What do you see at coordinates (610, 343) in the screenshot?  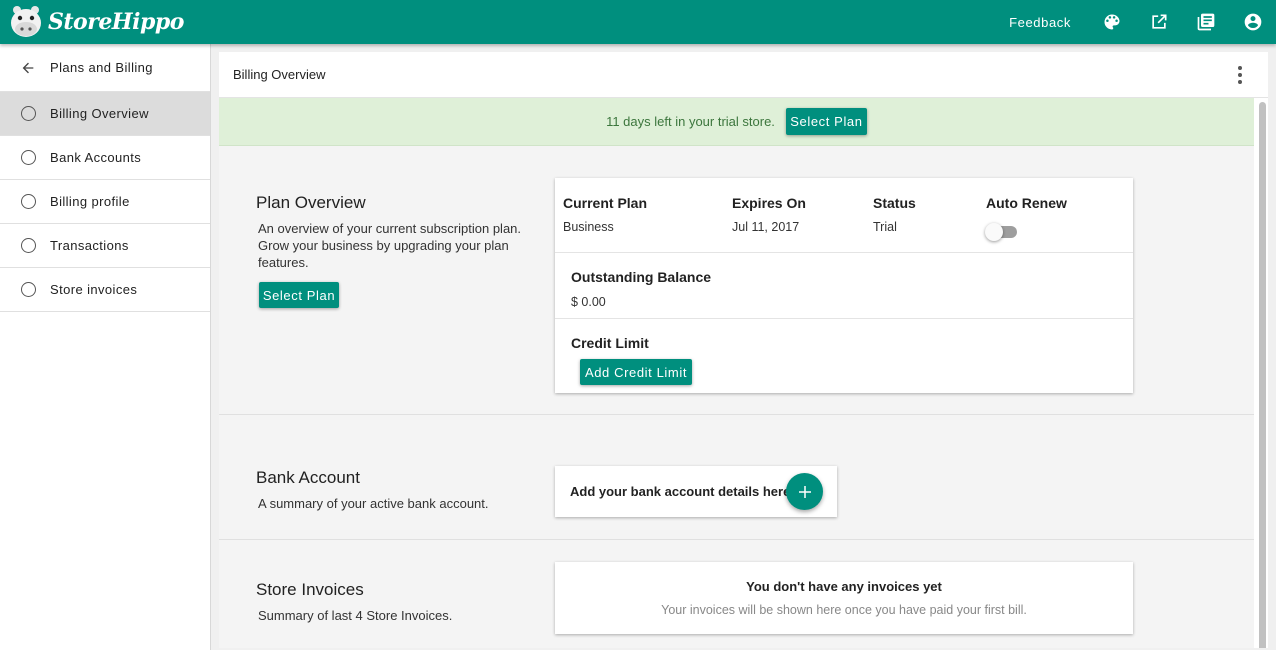 I see `credit-limit-label: Credit Limit` at bounding box center [610, 343].